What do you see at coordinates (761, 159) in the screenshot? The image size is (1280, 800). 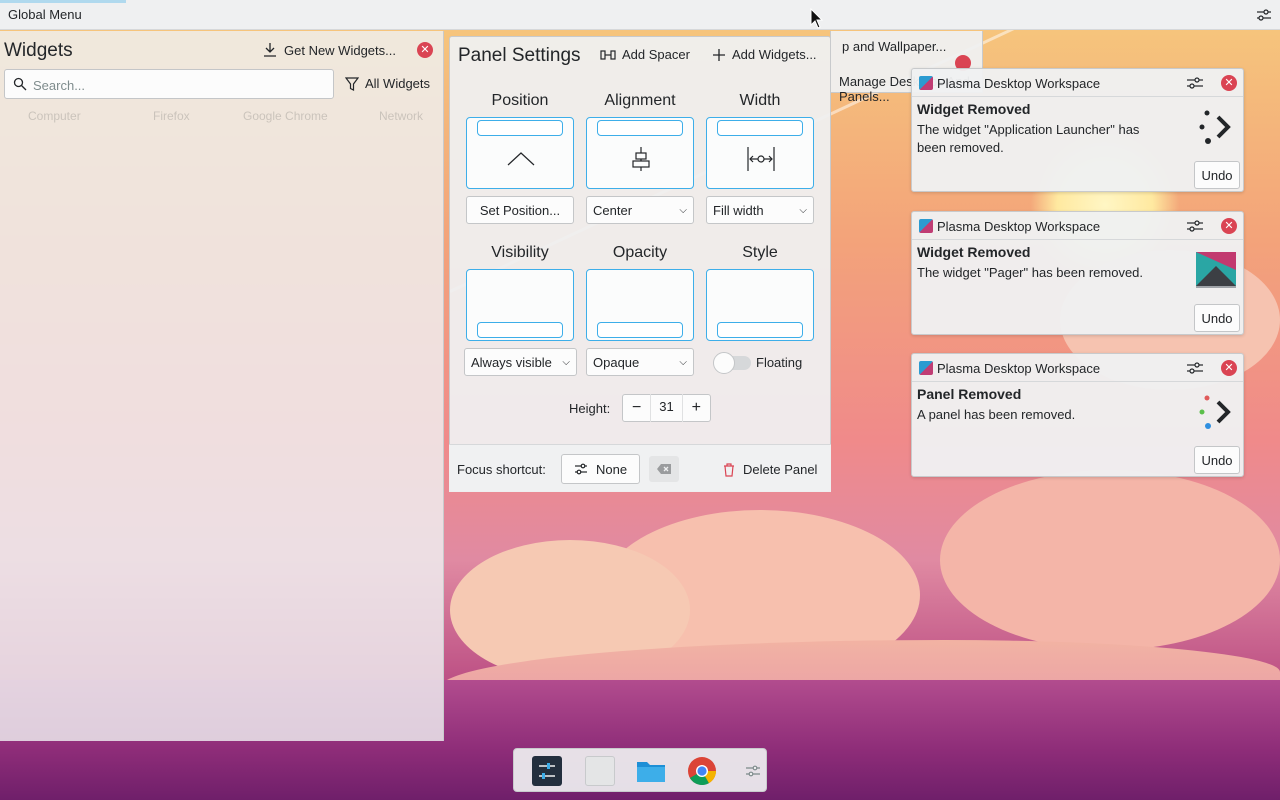 I see `fill-width-icon` at bounding box center [761, 159].